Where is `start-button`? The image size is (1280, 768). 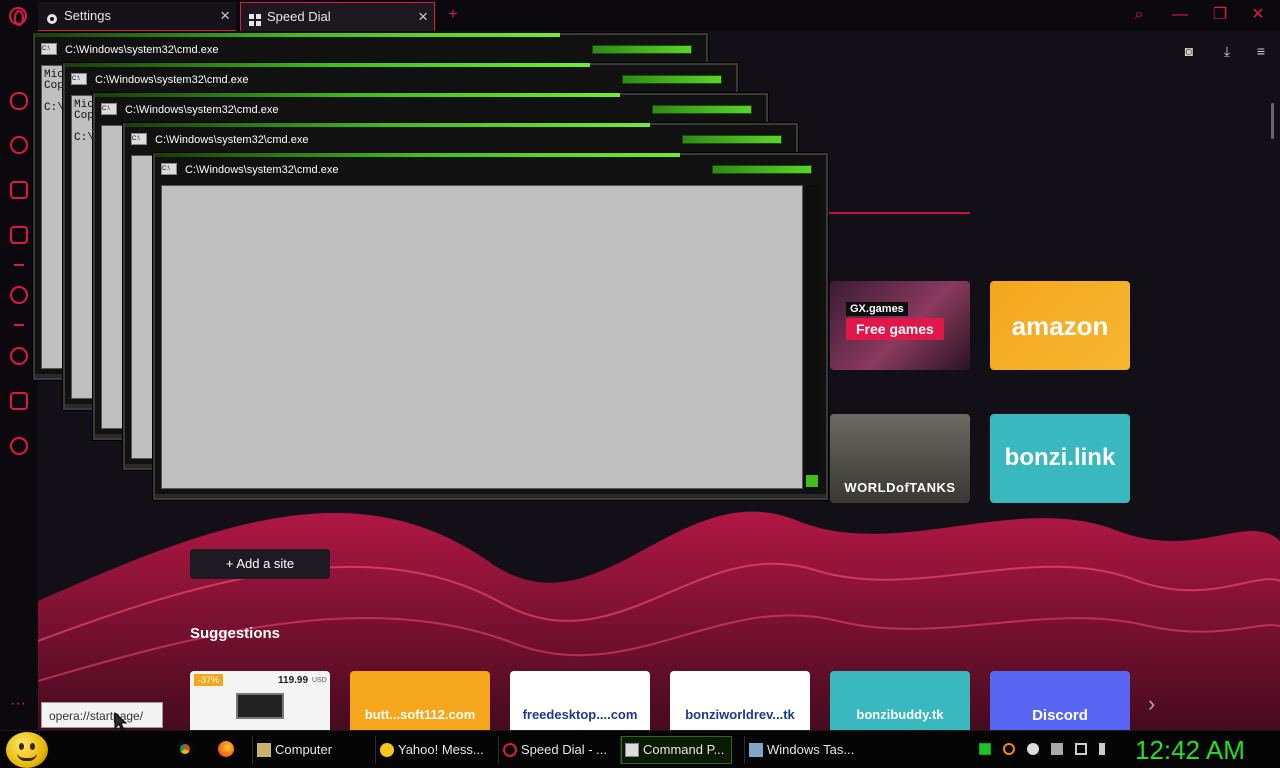 start-button is located at coordinates (27, 750).